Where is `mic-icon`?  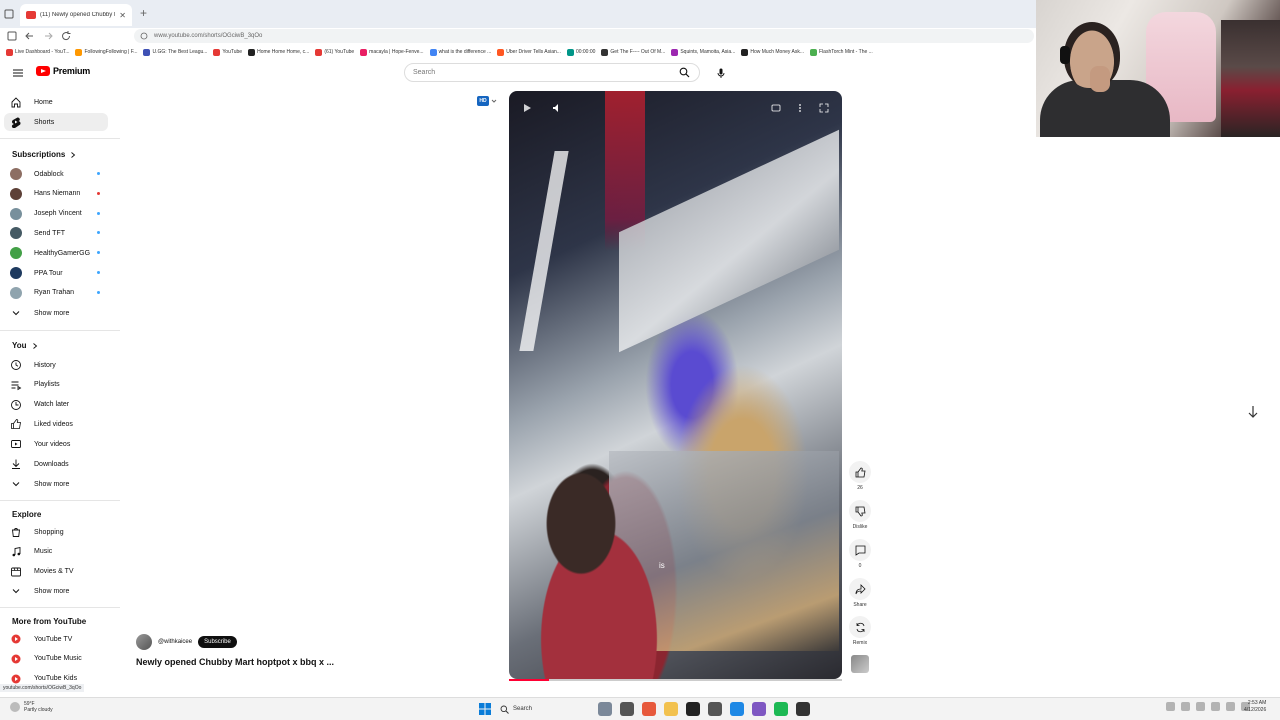
mic-icon is located at coordinates (721, 73).